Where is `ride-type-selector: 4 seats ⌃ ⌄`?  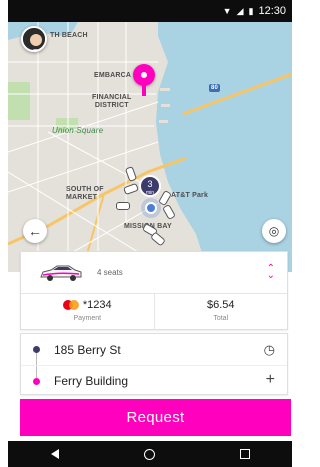
ride-type-selector: 4 seats ⌃ ⌄ is located at coordinates (154, 273).